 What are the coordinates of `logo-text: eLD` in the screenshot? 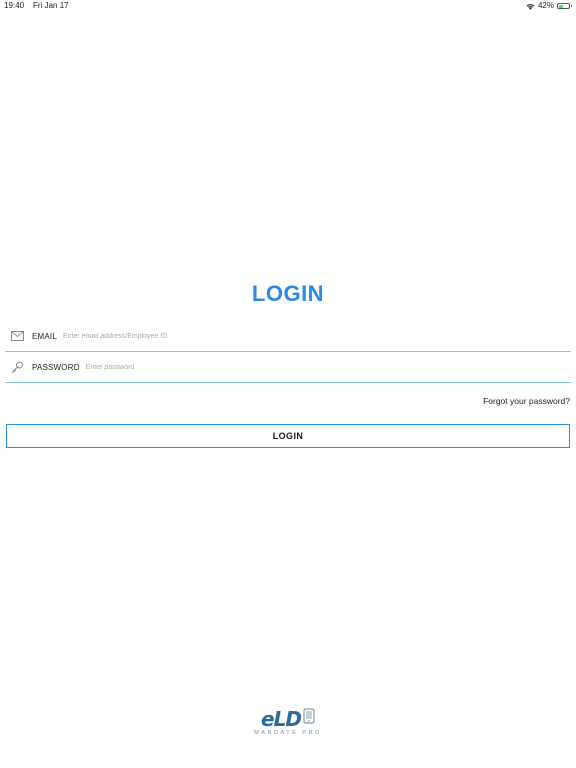 It's located at (281, 718).